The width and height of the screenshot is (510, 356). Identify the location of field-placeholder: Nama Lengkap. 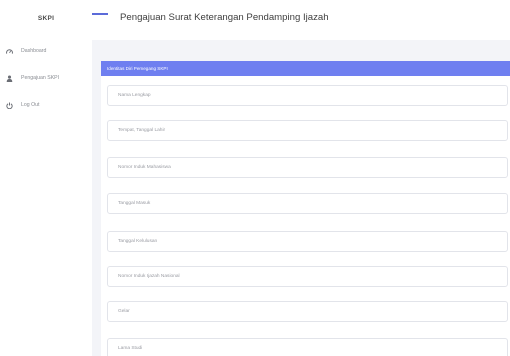
(134, 95).